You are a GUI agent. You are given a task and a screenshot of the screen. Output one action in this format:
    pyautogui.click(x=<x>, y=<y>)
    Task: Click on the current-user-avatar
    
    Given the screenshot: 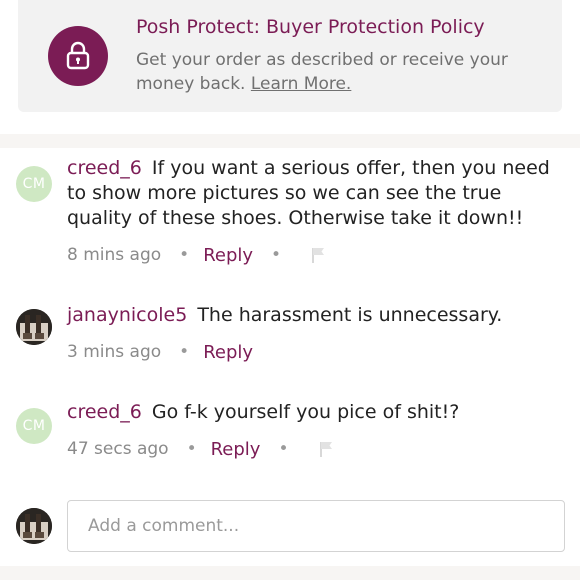 What is the action you would take?
    pyautogui.click(x=34, y=526)
    